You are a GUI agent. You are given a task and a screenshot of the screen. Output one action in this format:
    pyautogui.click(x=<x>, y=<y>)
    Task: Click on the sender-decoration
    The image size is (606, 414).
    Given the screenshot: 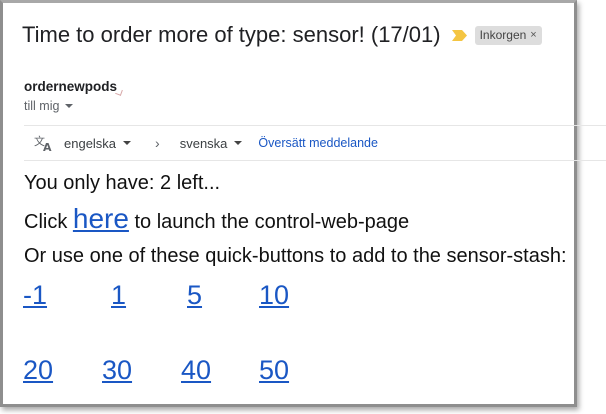 What is the action you would take?
    pyautogui.click(x=119, y=92)
    